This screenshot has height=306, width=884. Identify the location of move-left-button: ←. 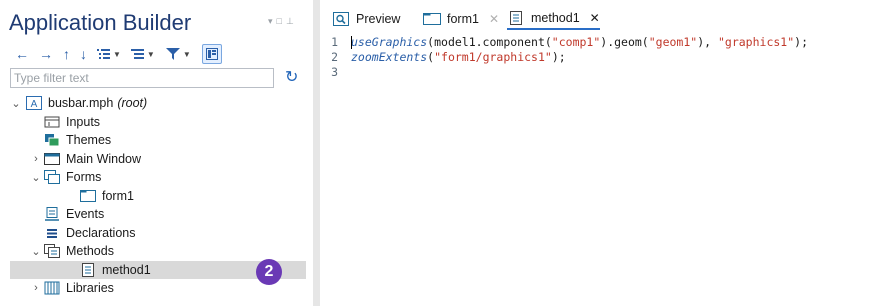
(22, 54).